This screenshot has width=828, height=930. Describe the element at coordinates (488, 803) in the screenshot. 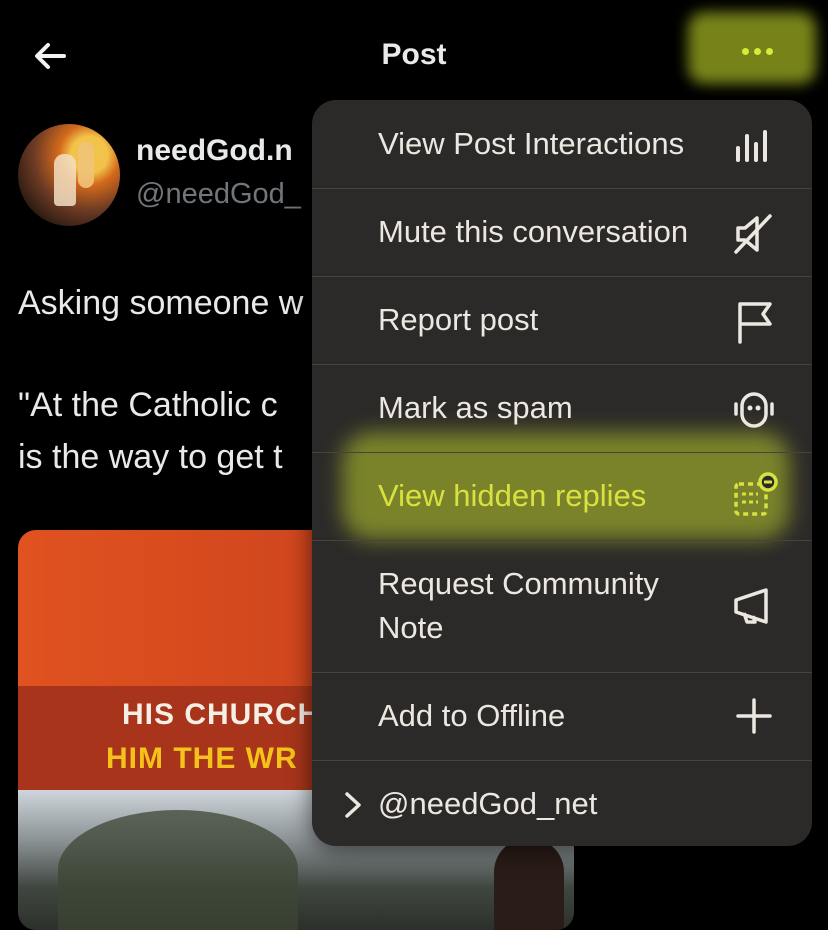

I see `menu-item-label: @needGod_net` at that location.